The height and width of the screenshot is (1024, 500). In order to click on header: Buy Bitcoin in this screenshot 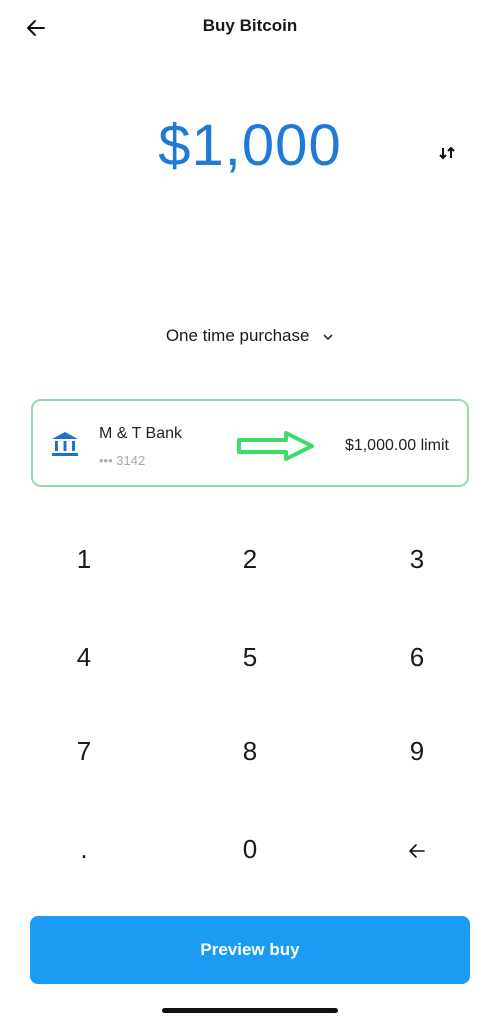, I will do `click(250, 28)`.